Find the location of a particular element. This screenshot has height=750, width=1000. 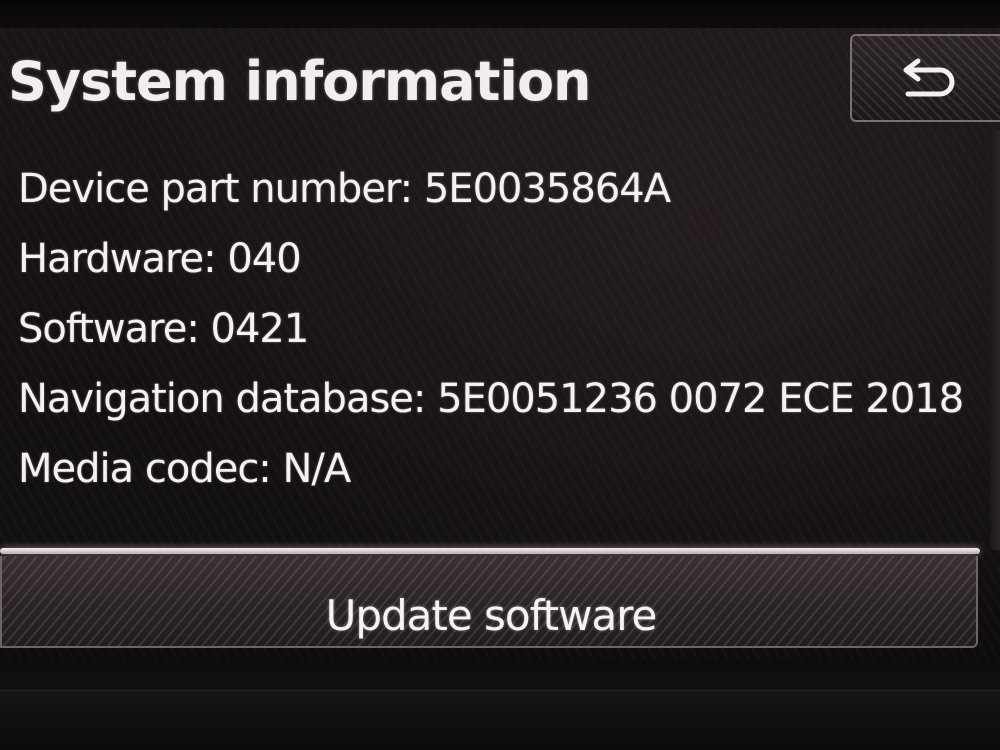

back-button is located at coordinates (925, 78).